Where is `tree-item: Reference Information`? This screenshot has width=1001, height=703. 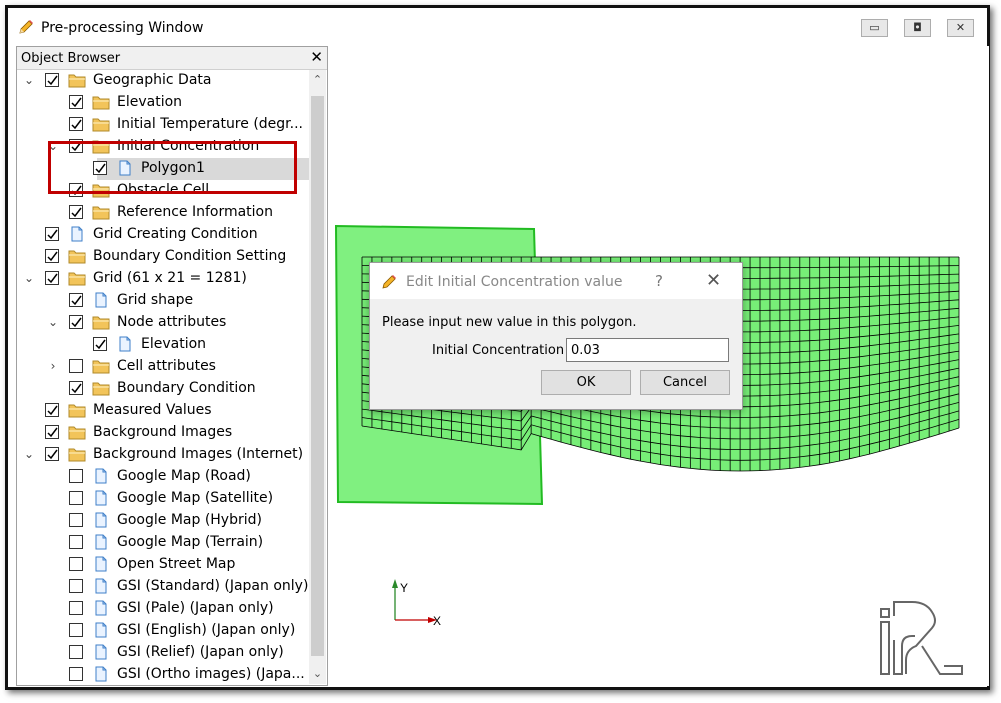 tree-item: Reference Information is located at coordinates (163, 213).